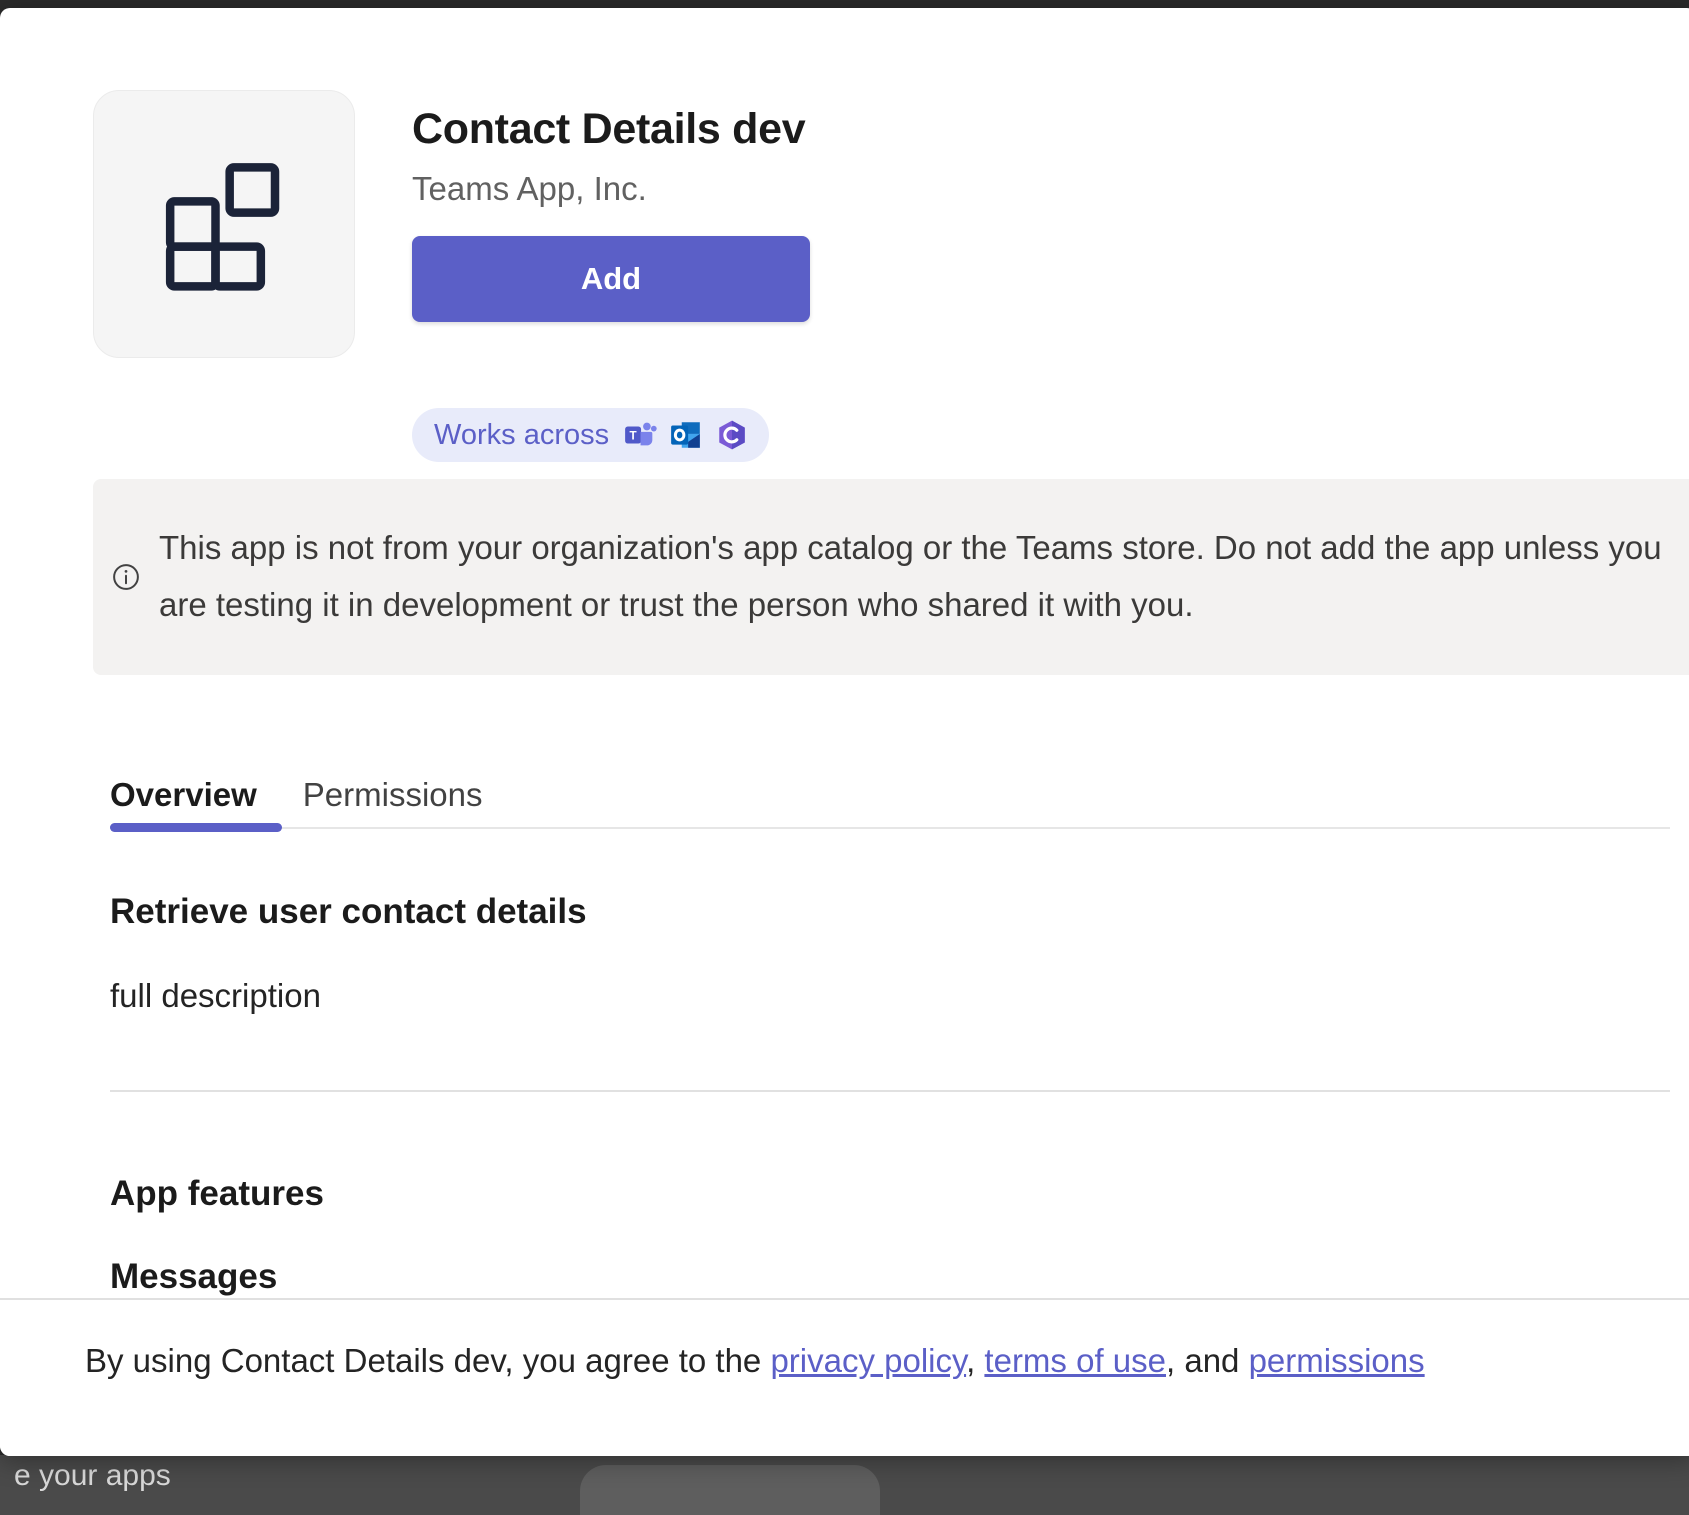  I want to click on svg-text: T, so click(633, 435).